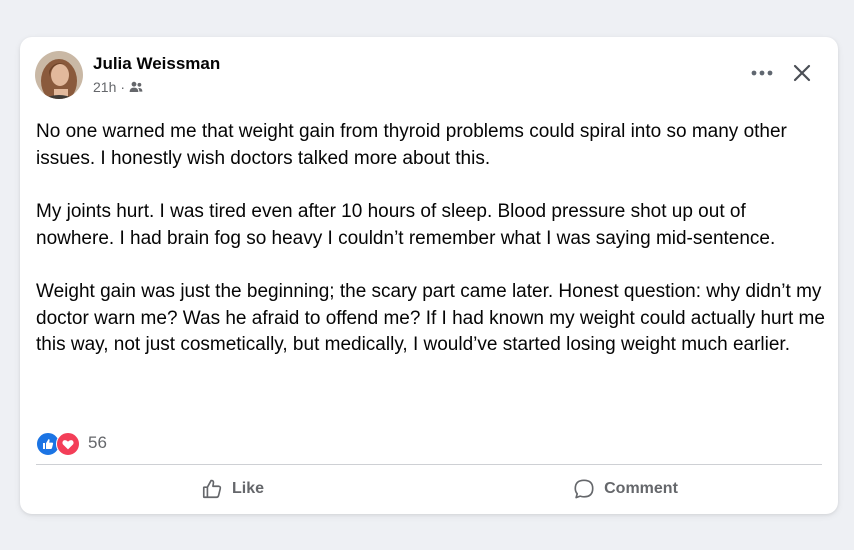  I want to click on more-options-button, so click(762, 73).